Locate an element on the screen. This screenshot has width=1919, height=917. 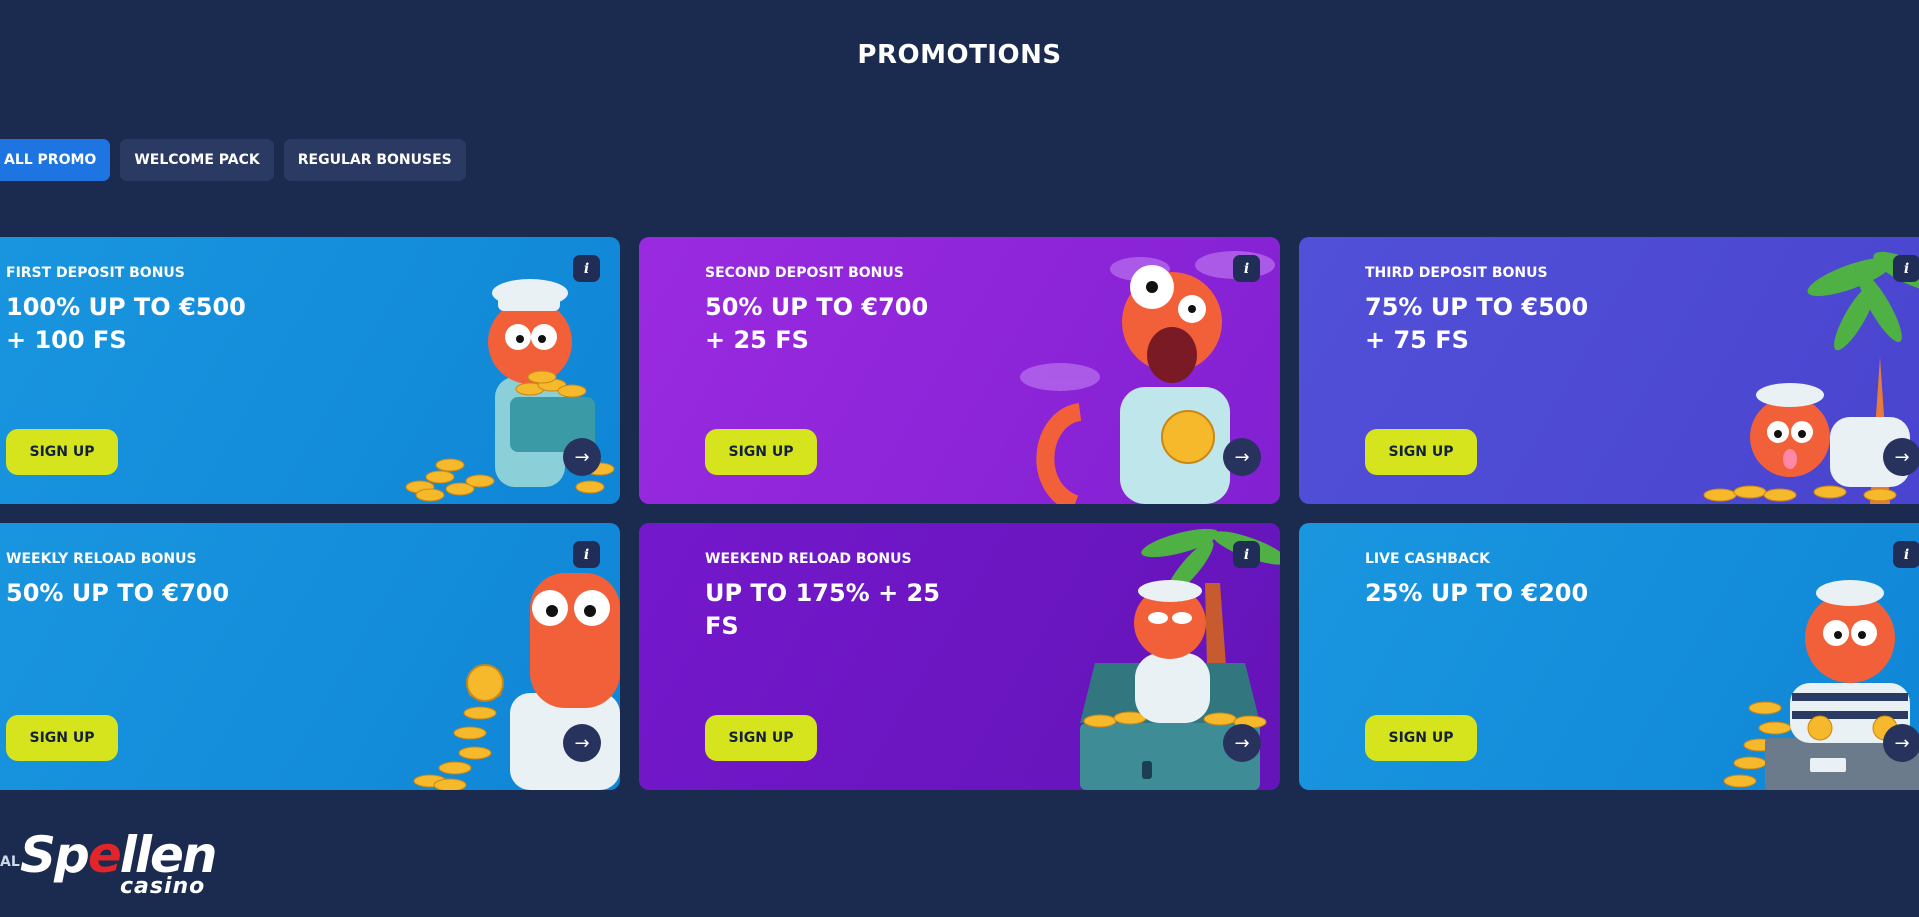
partial-section-label: AL is located at coordinates (10, 862).